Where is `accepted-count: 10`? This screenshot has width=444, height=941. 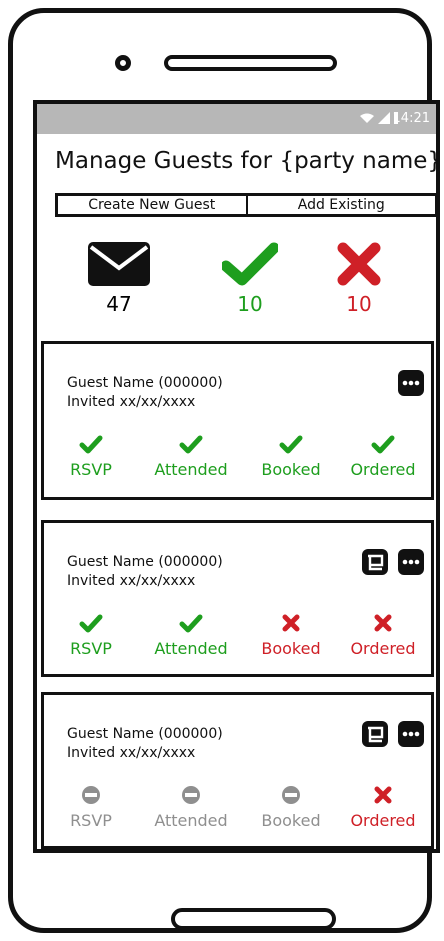 accepted-count: 10 is located at coordinates (250, 304).